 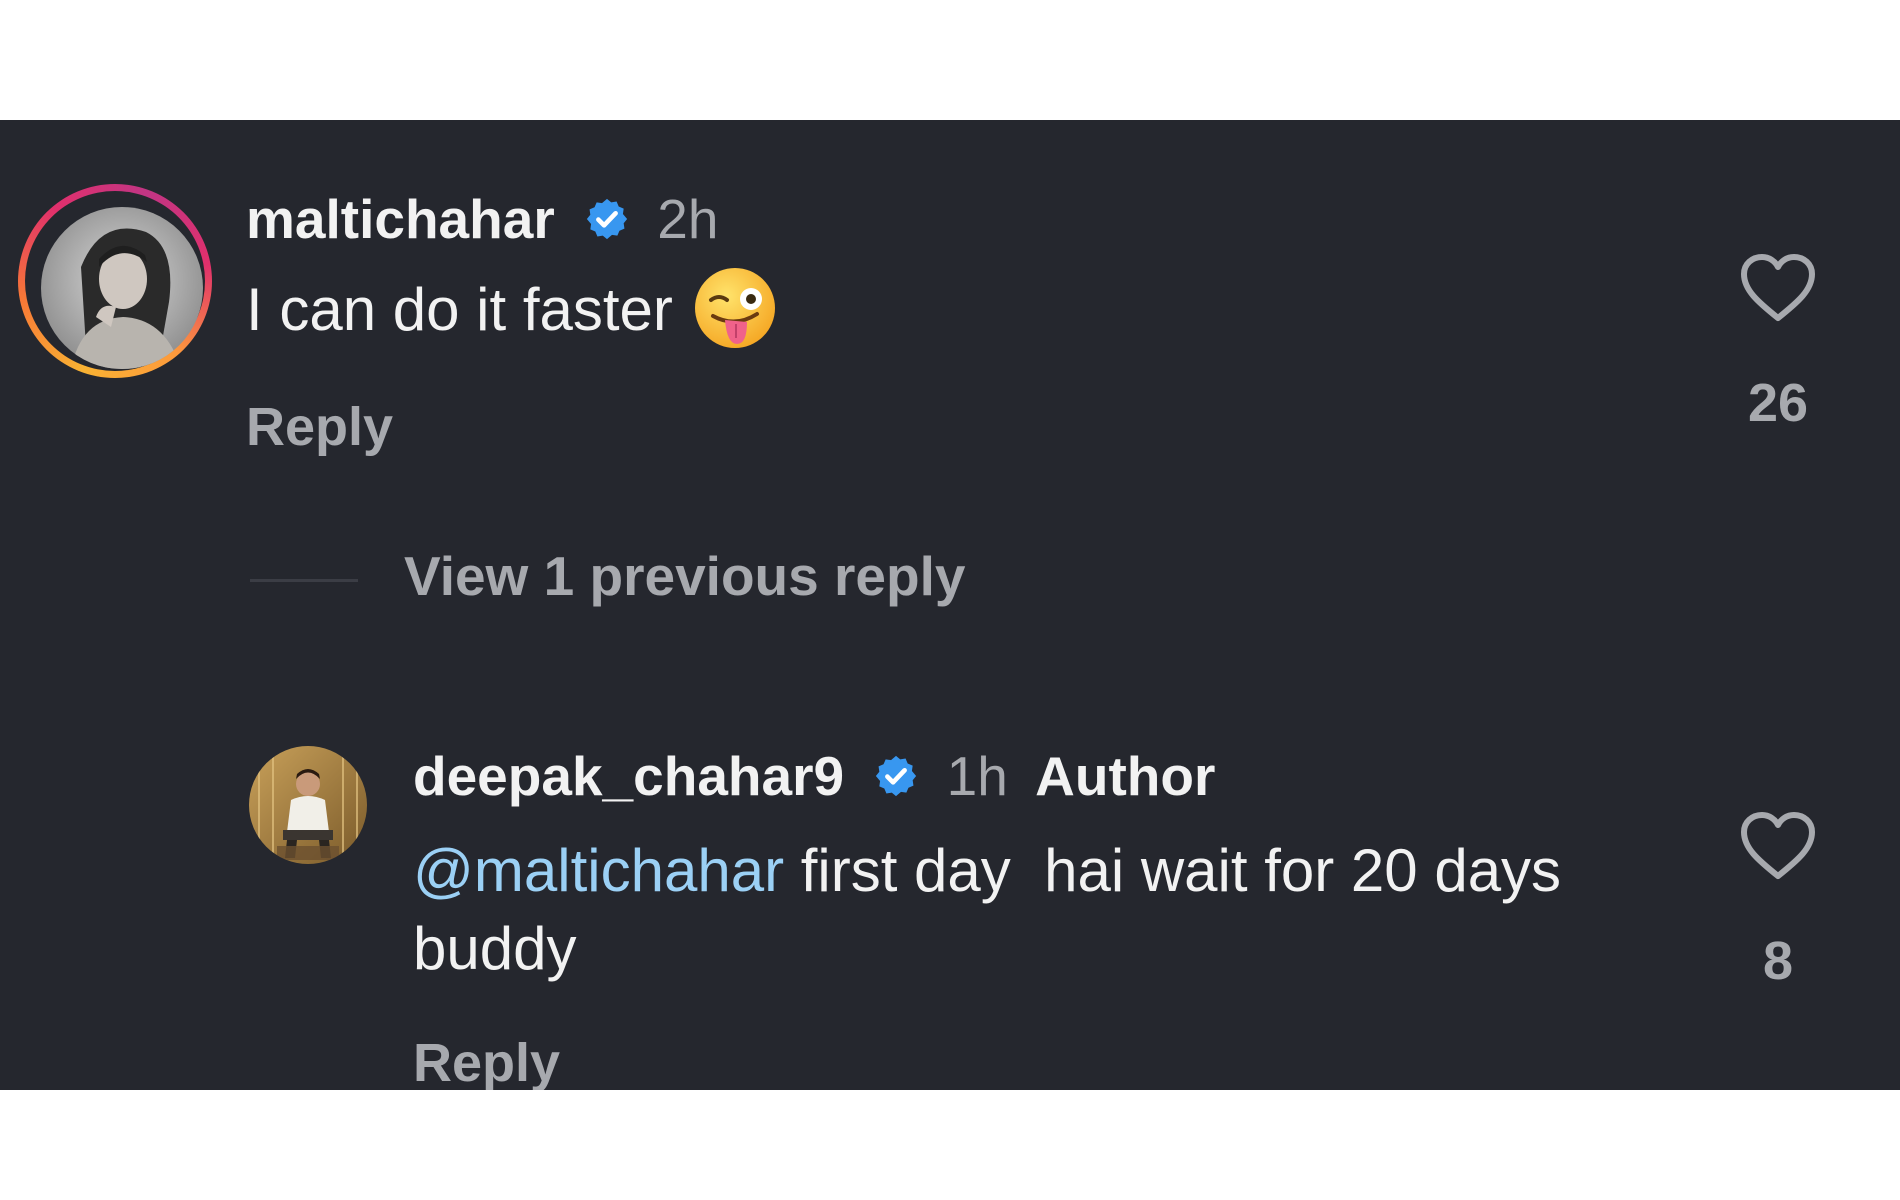 I want to click on reply-username: deepak_chahar9, so click(x=628, y=776).